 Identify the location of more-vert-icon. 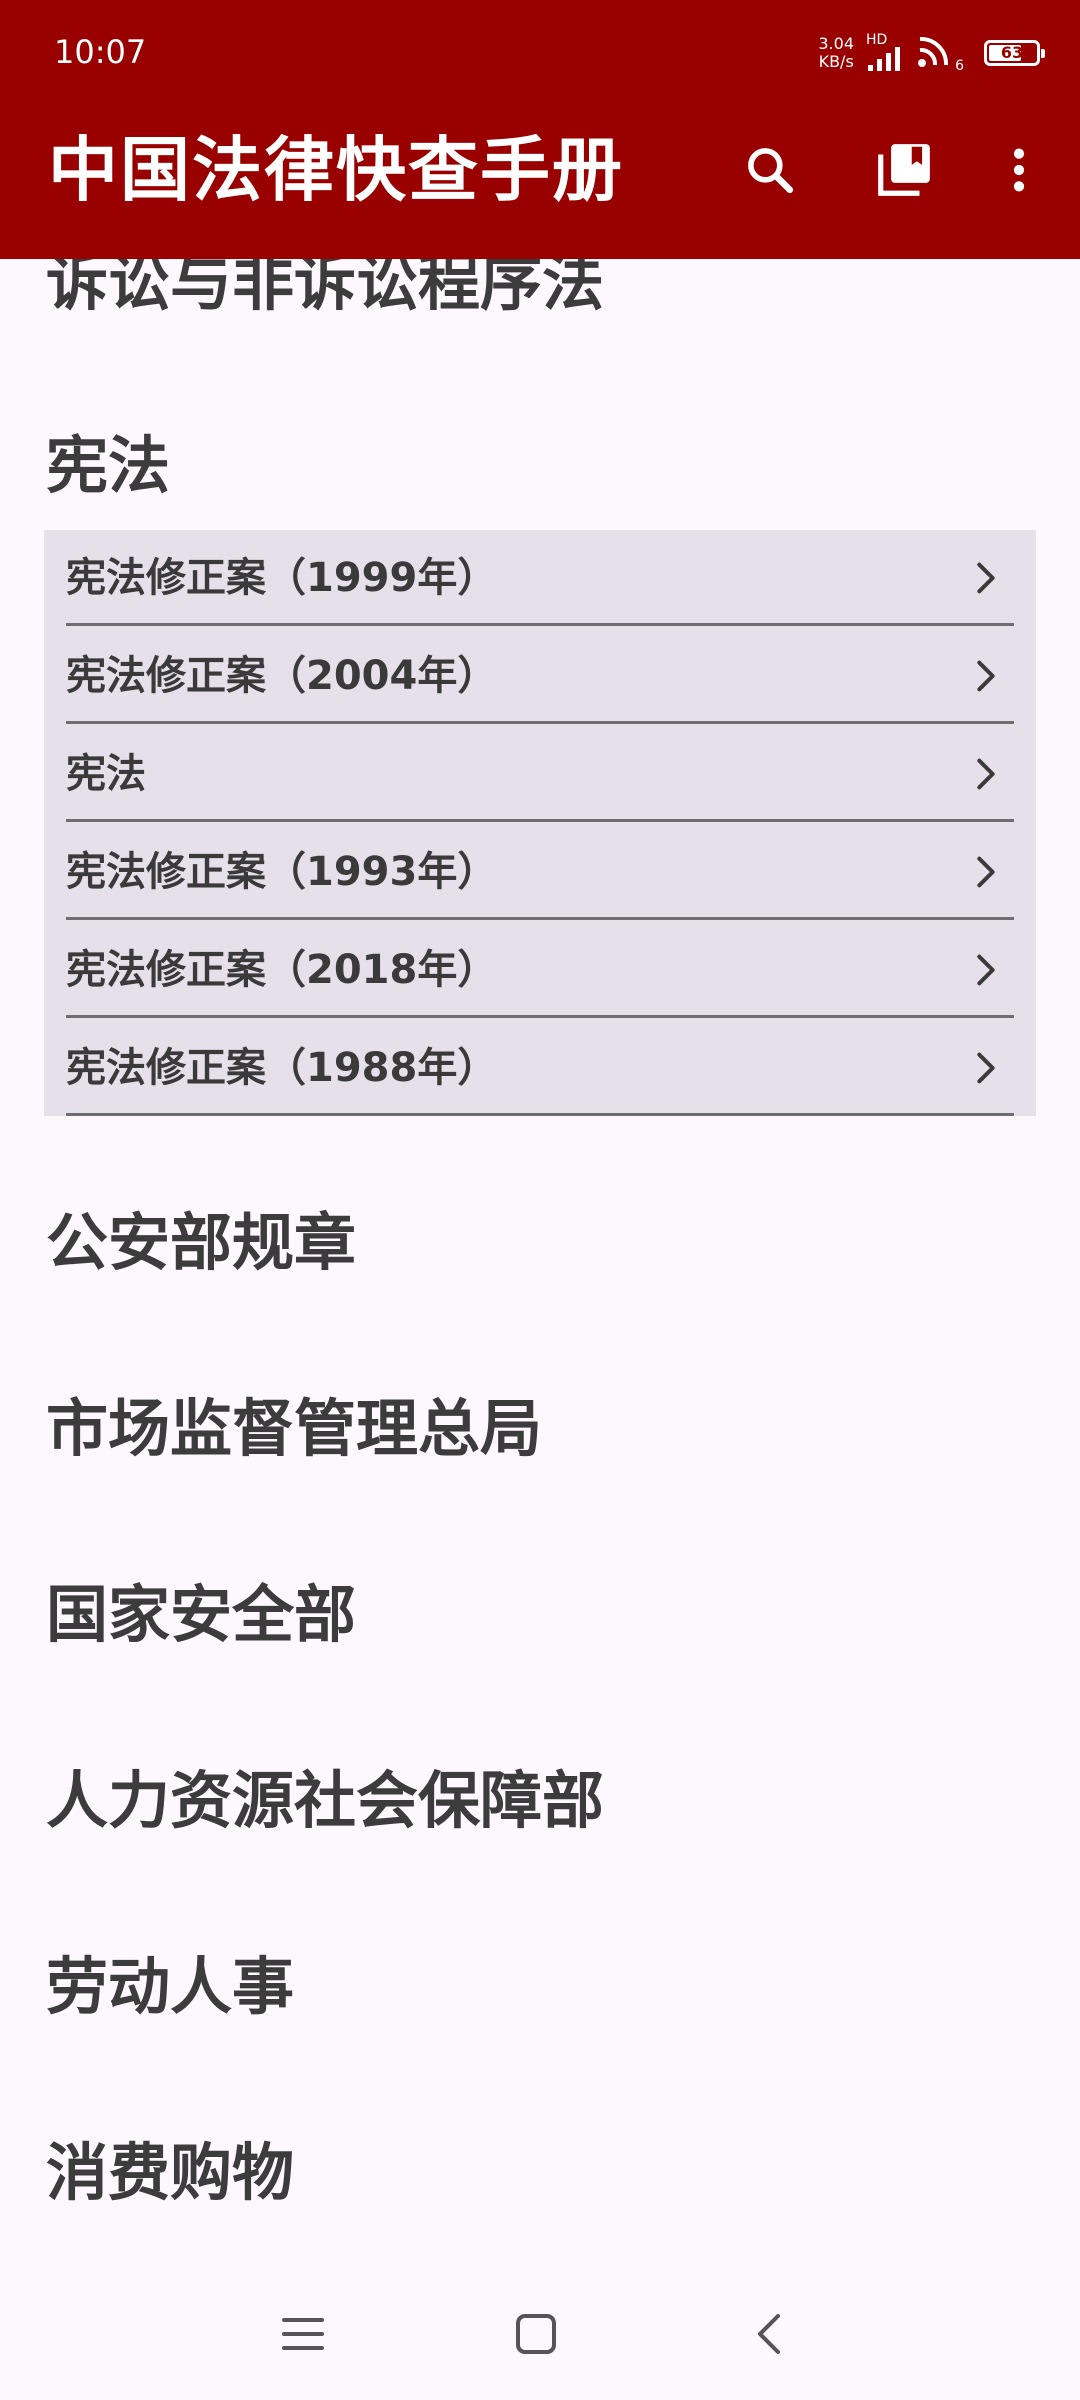
(1019, 170).